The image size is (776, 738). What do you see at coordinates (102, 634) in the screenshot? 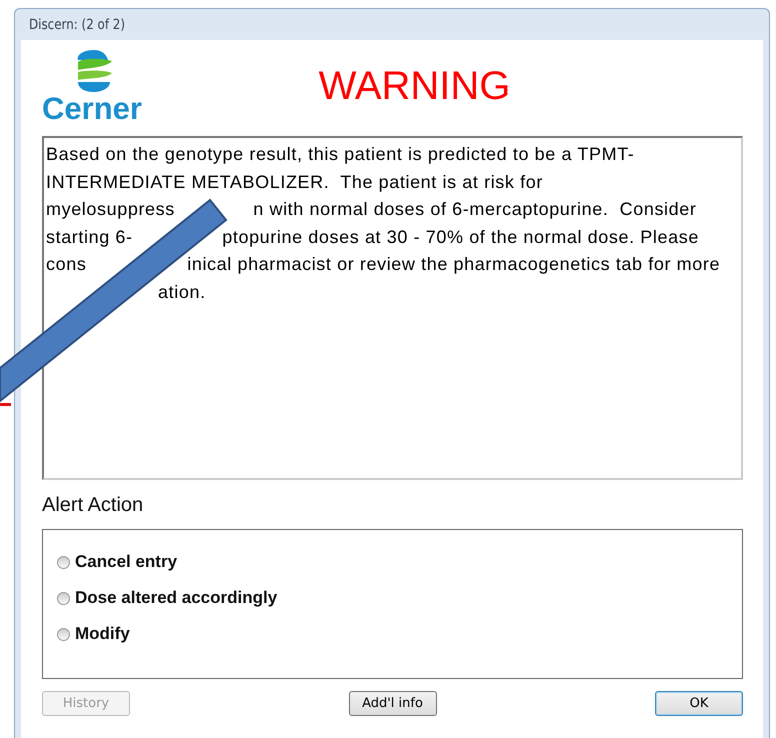
I see `option-label: Modify` at bounding box center [102, 634].